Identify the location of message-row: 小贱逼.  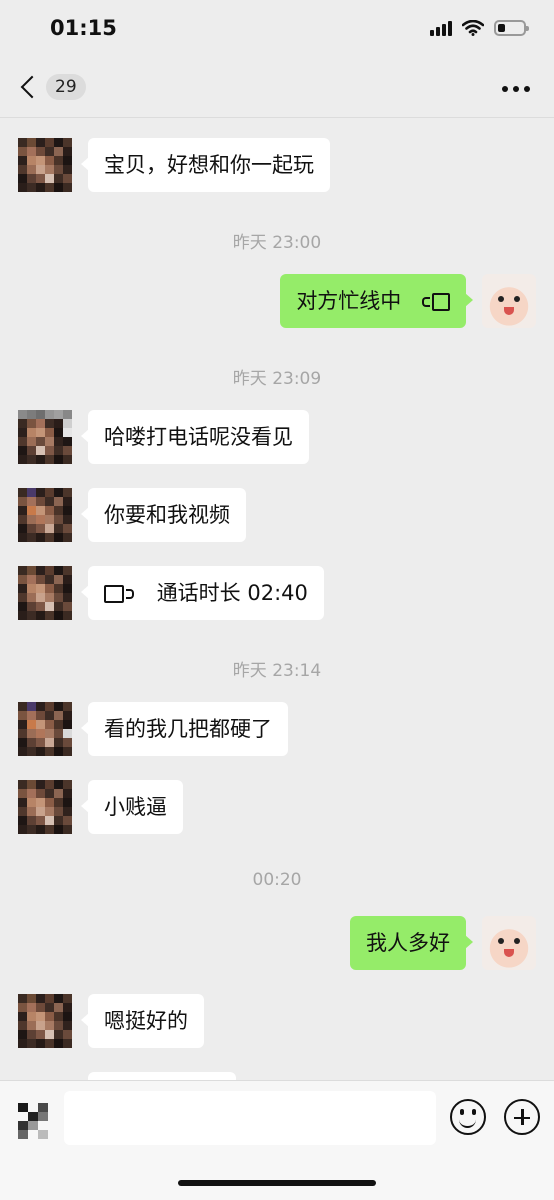
(277, 808).